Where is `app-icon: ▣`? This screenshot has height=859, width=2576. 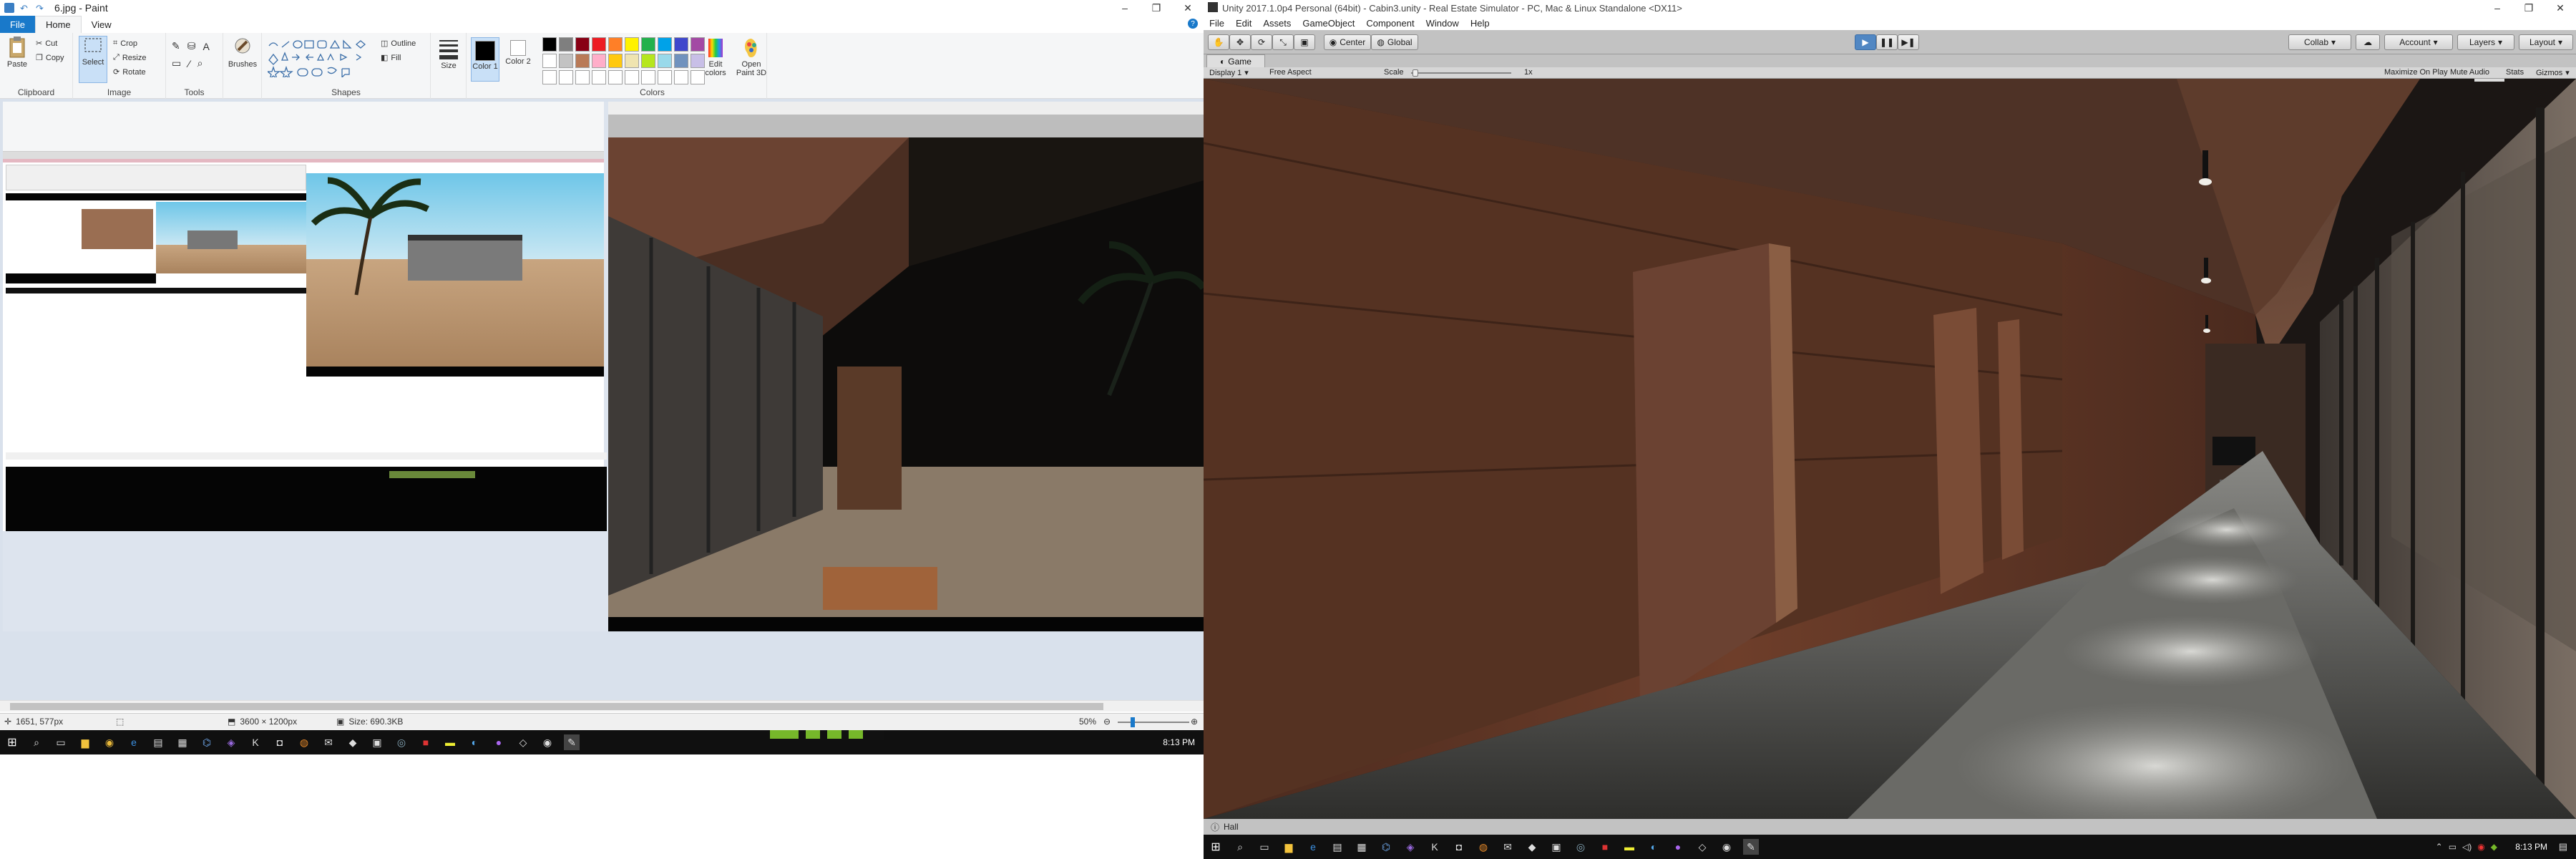
app-icon: ▣ is located at coordinates (377, 742).